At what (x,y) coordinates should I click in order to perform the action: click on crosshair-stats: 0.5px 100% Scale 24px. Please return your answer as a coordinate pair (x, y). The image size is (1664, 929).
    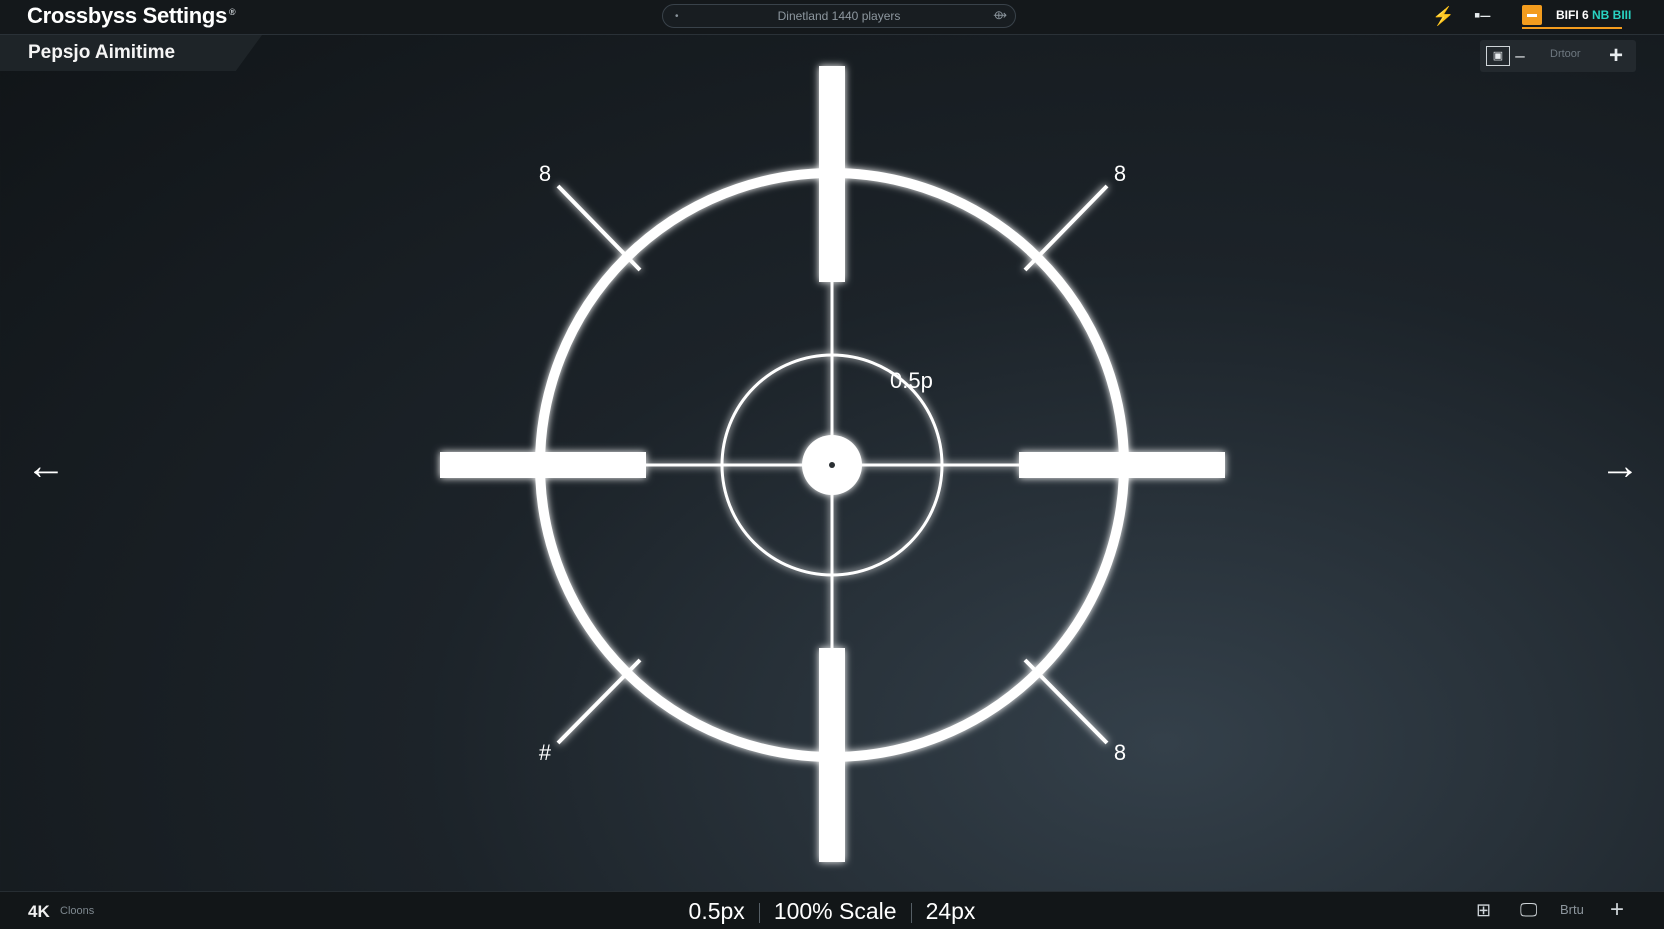
    Looking at the image, I should click on (832, 911).